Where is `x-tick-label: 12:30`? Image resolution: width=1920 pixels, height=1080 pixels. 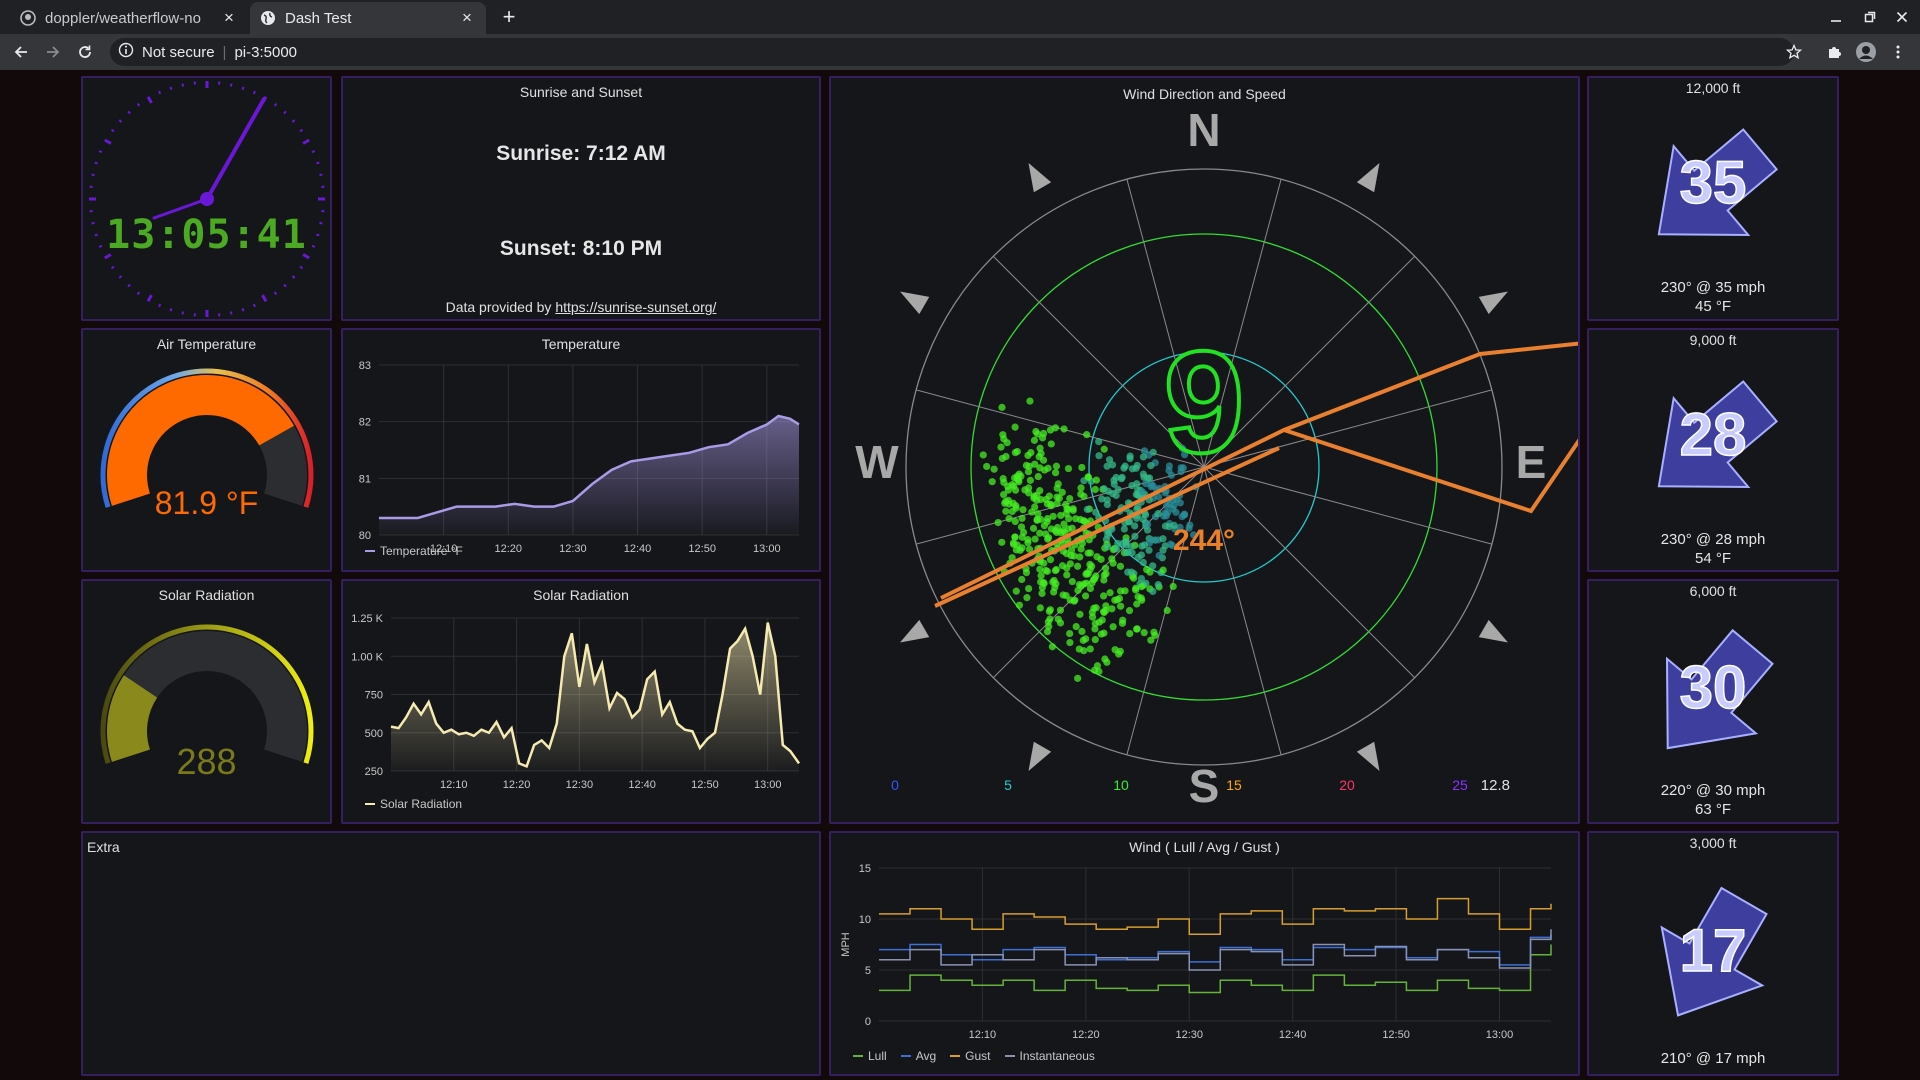
x-tick-label: 12:30 is located at coordinates (1189, 1035).